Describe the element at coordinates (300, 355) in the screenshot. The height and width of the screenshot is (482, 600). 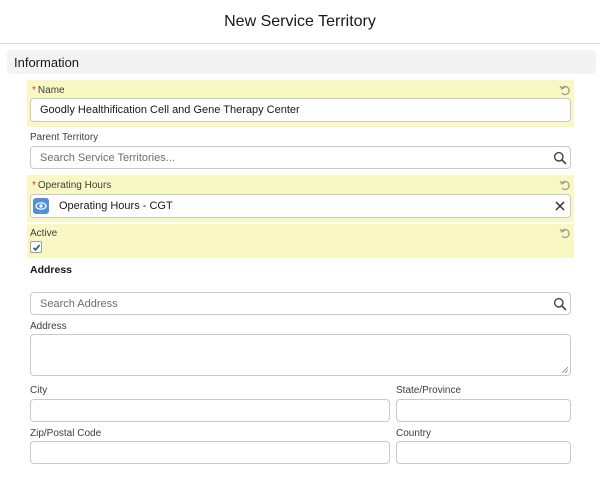
I see `address-textarea` at that location.